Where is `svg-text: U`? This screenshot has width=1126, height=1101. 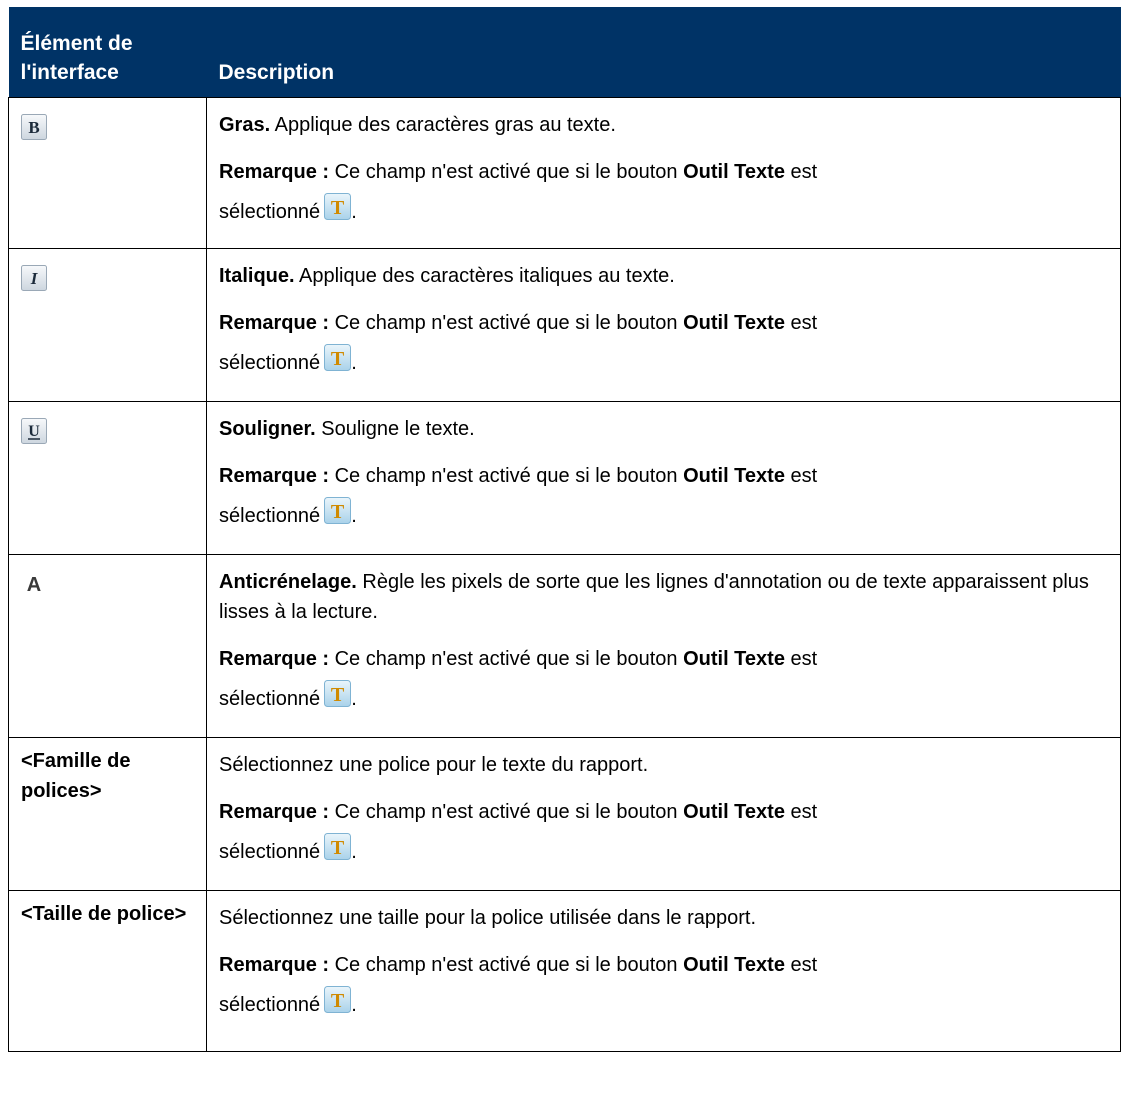 svg-text: U is located at coordinates (34, 431).